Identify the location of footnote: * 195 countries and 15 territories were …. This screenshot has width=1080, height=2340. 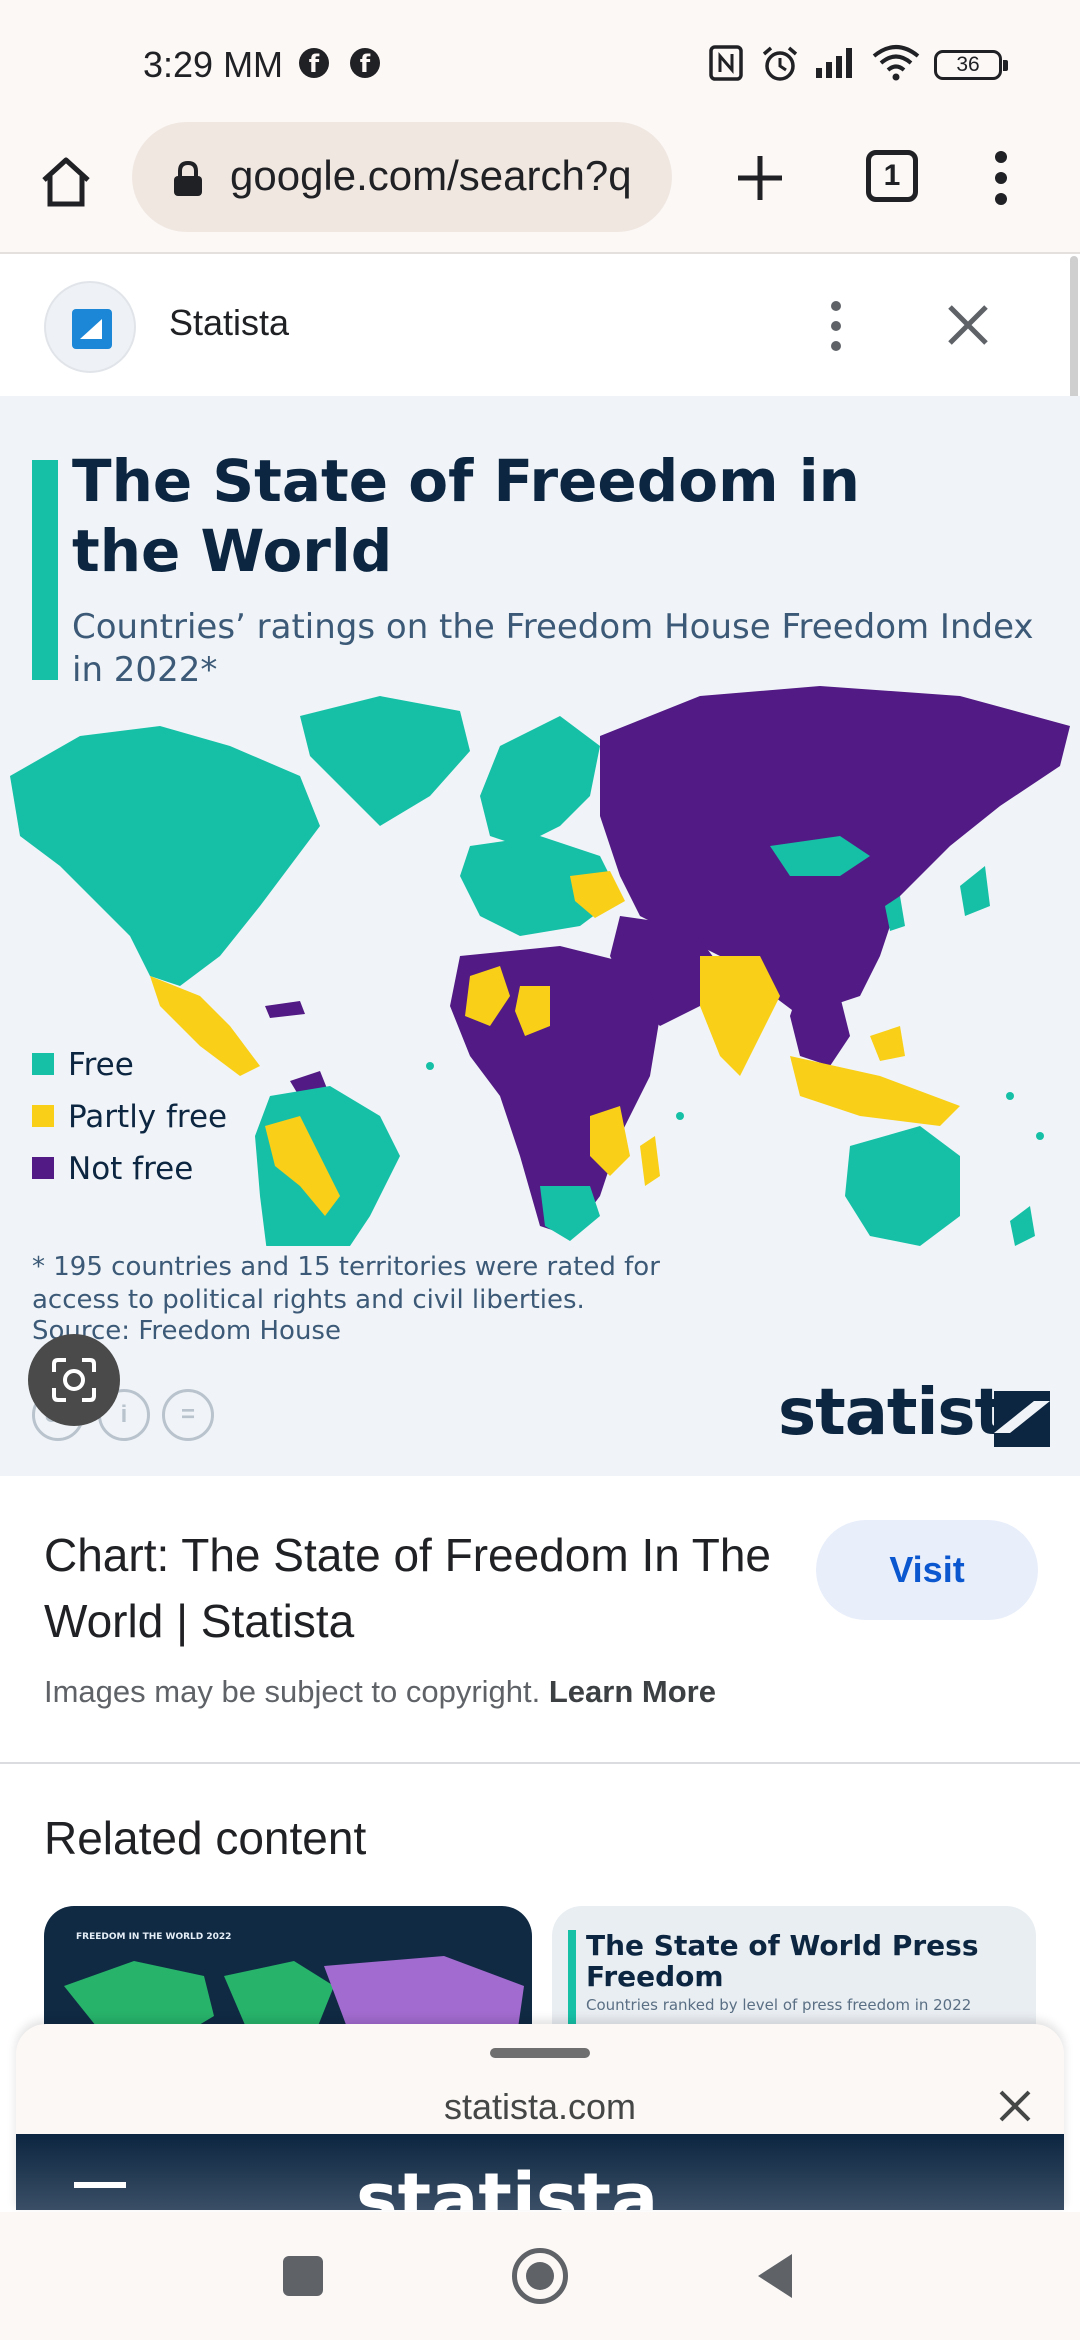
(346, 1283).